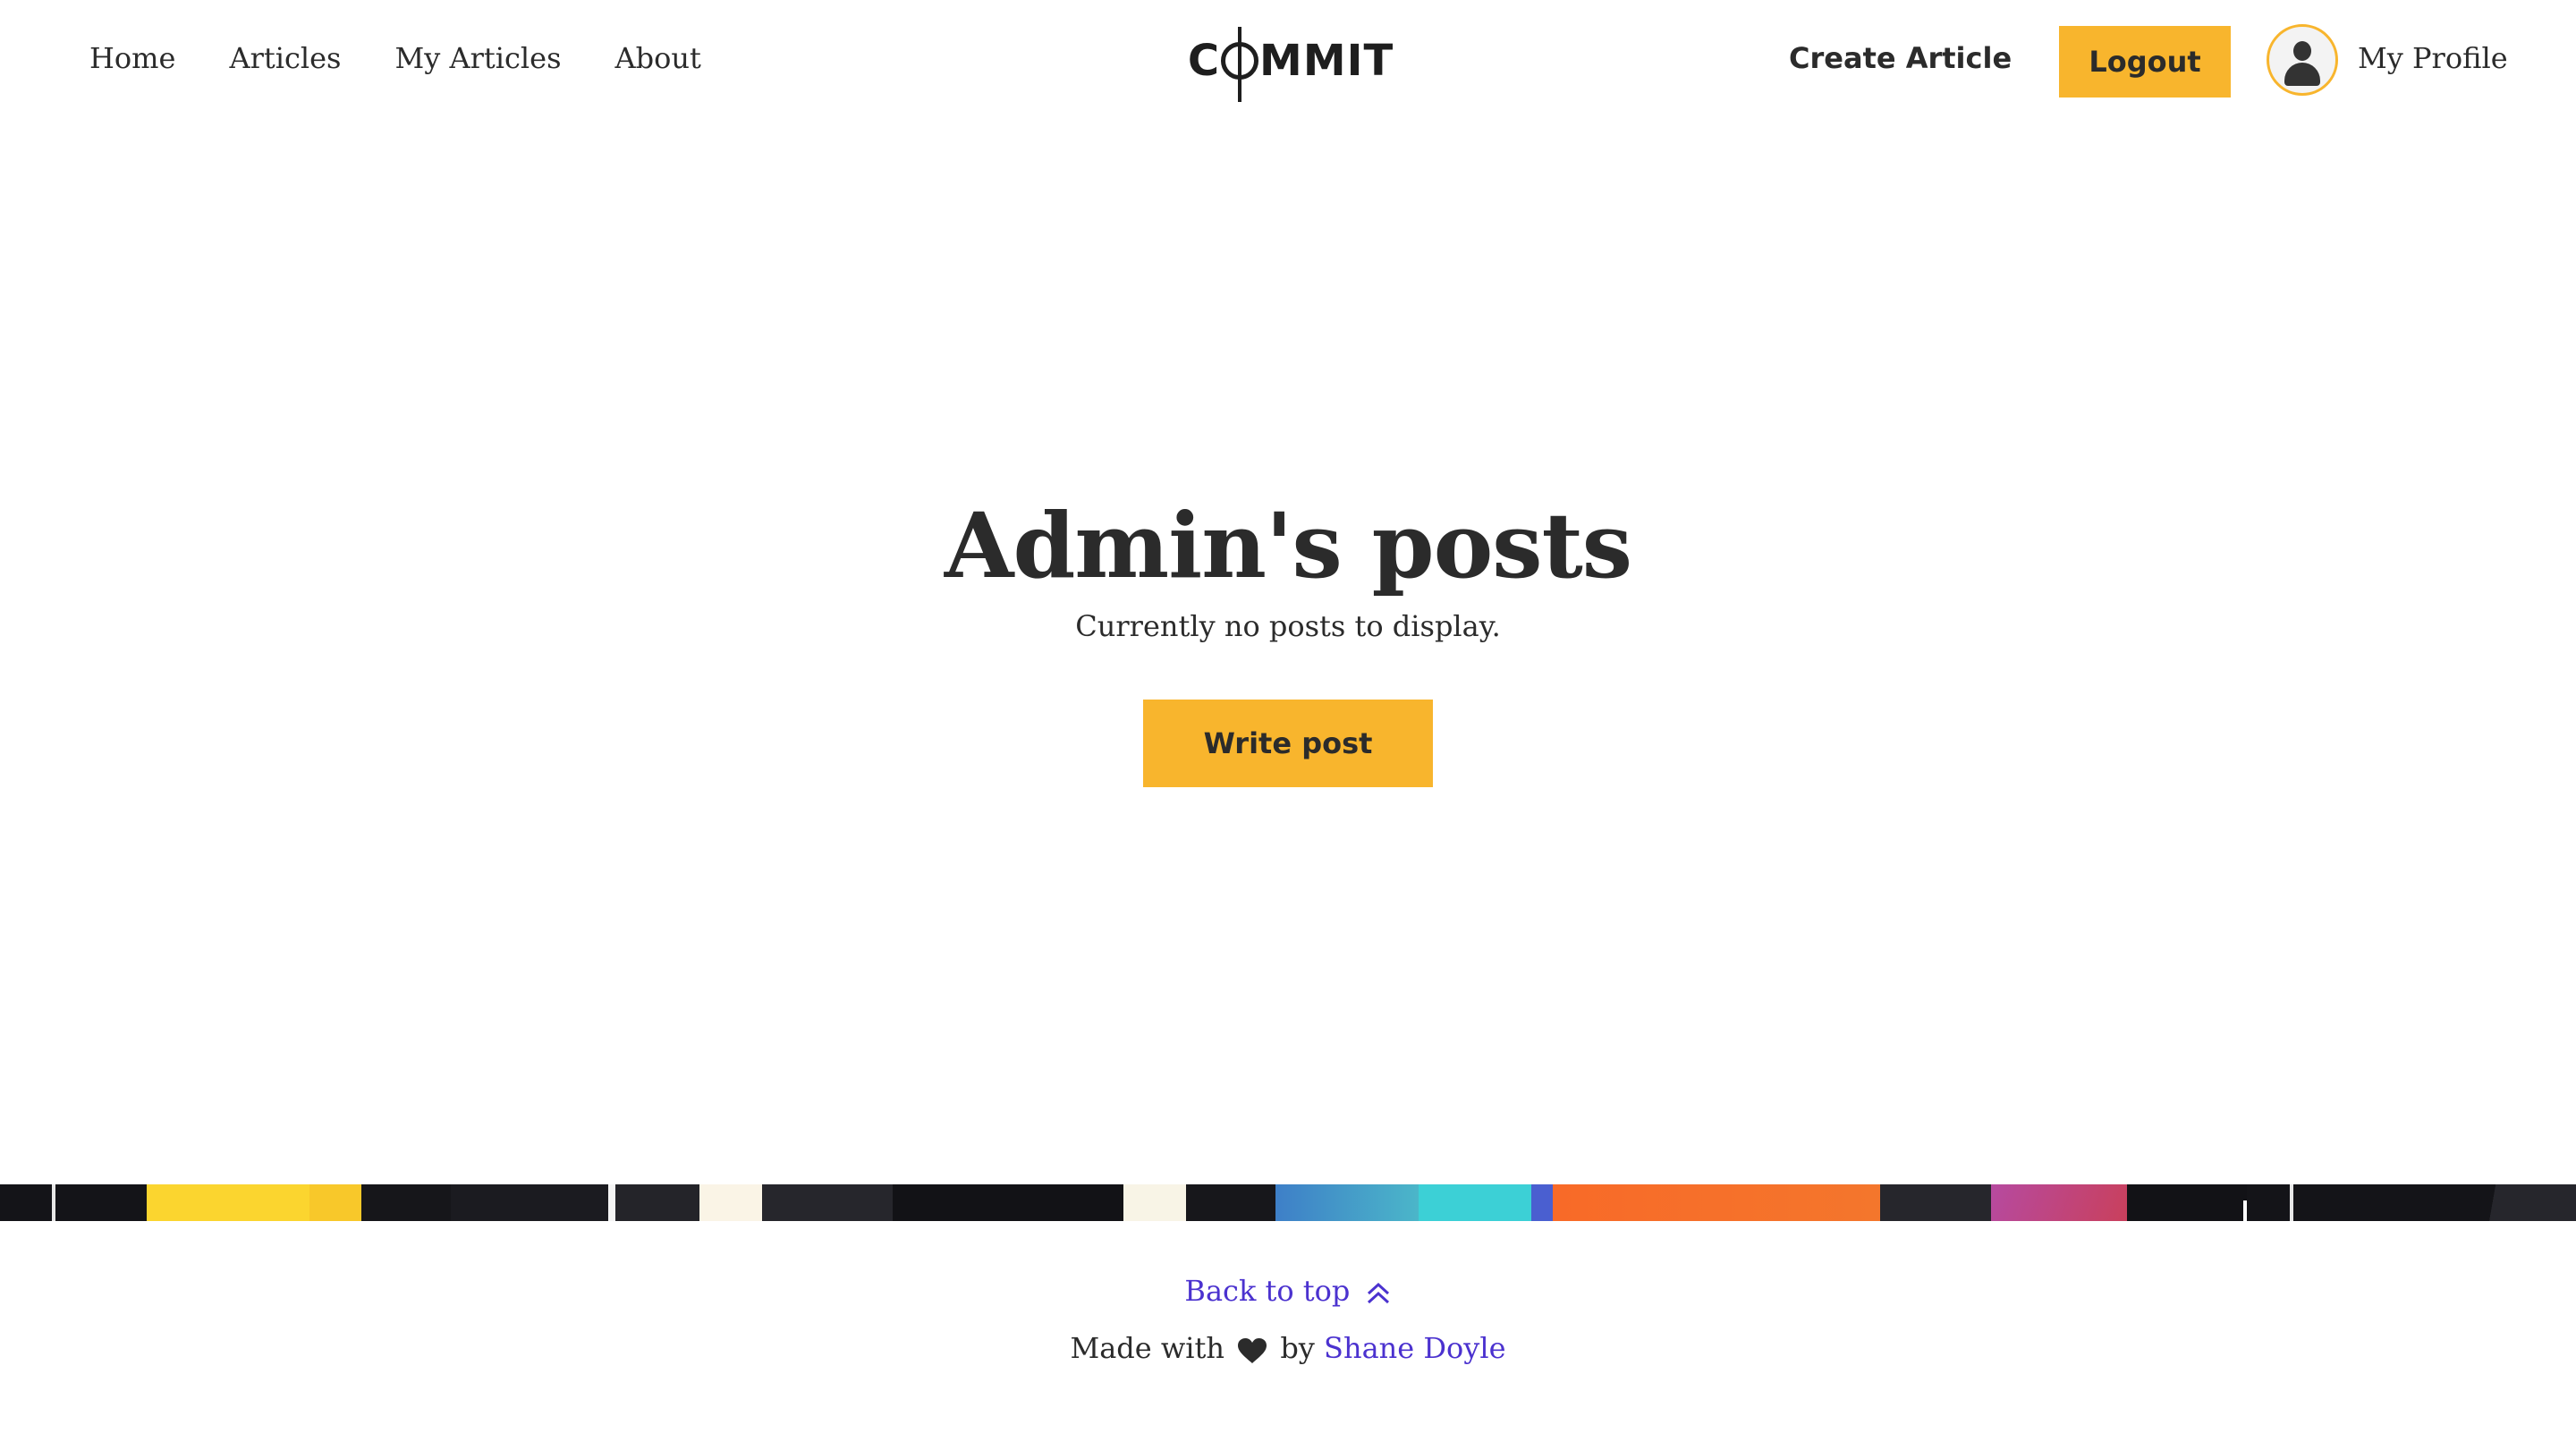  I want to click on user-icon-body, so click(2302, 74).